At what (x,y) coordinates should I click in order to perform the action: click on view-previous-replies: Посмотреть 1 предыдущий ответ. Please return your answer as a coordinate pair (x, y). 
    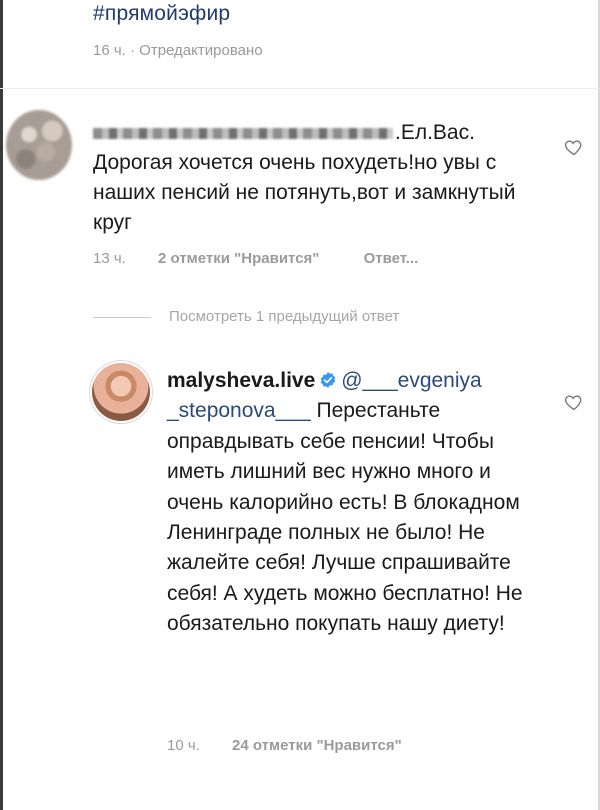
    Looking at the image, I should click on (246, 316).